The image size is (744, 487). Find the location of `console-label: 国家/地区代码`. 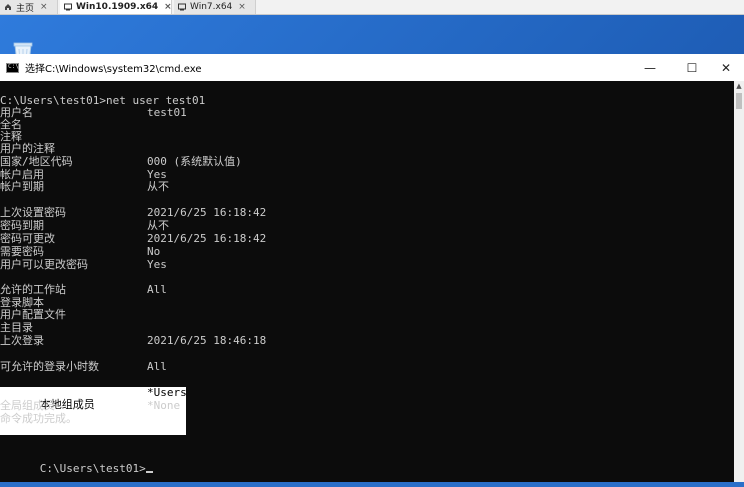

console-label: 国家/地区代码 is located at coordinates (36, 161).